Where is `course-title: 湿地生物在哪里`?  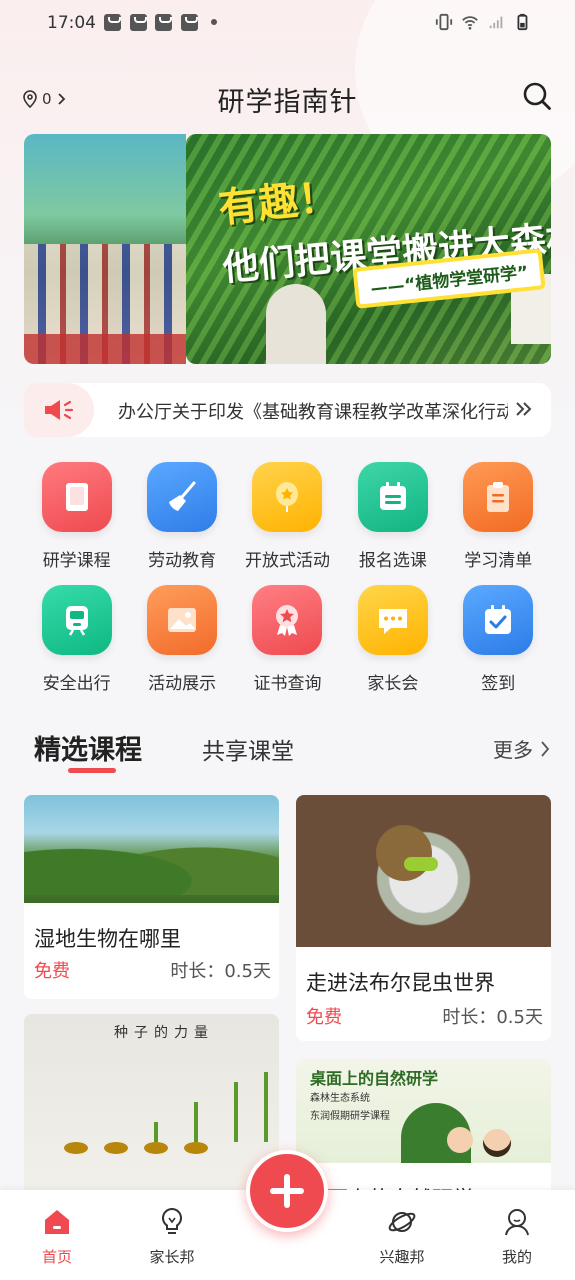 course-title: 湿地生物在哪里 is located at coordinates (107, 939).